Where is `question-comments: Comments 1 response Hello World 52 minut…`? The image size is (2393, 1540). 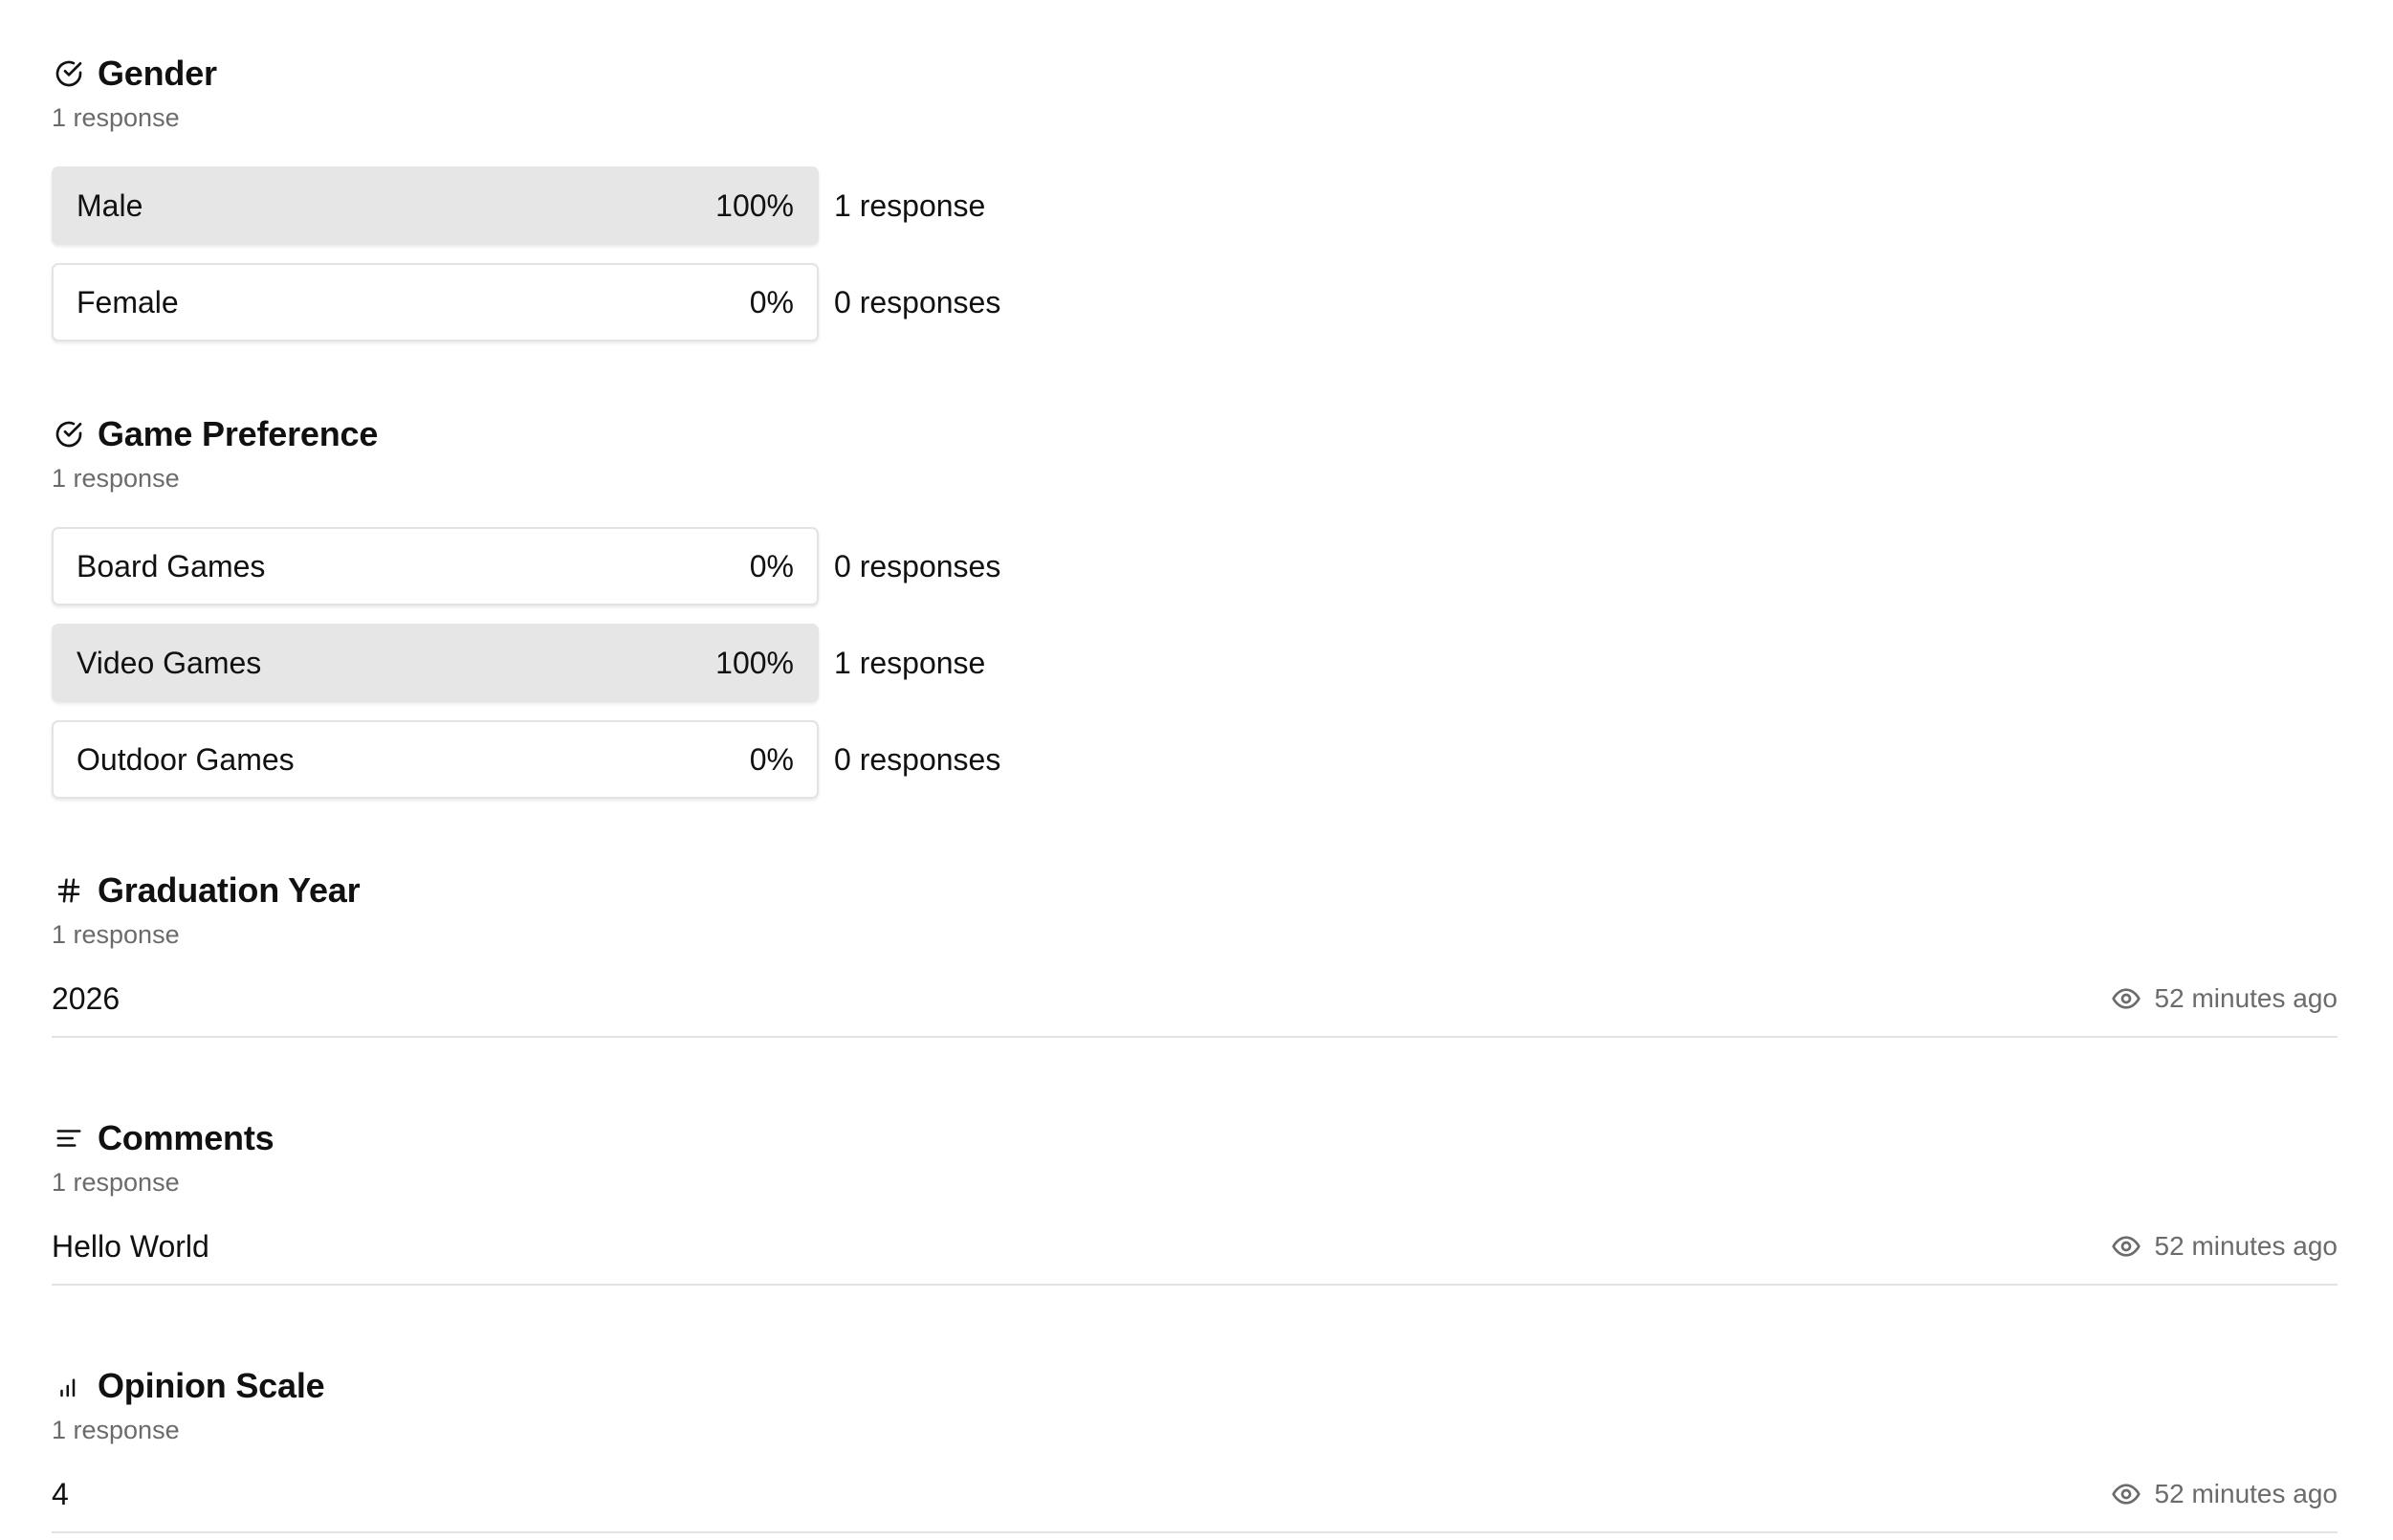
question-comments: Comments 1 response Hello World 52 minut… is located at coordinates (1195, 1201).